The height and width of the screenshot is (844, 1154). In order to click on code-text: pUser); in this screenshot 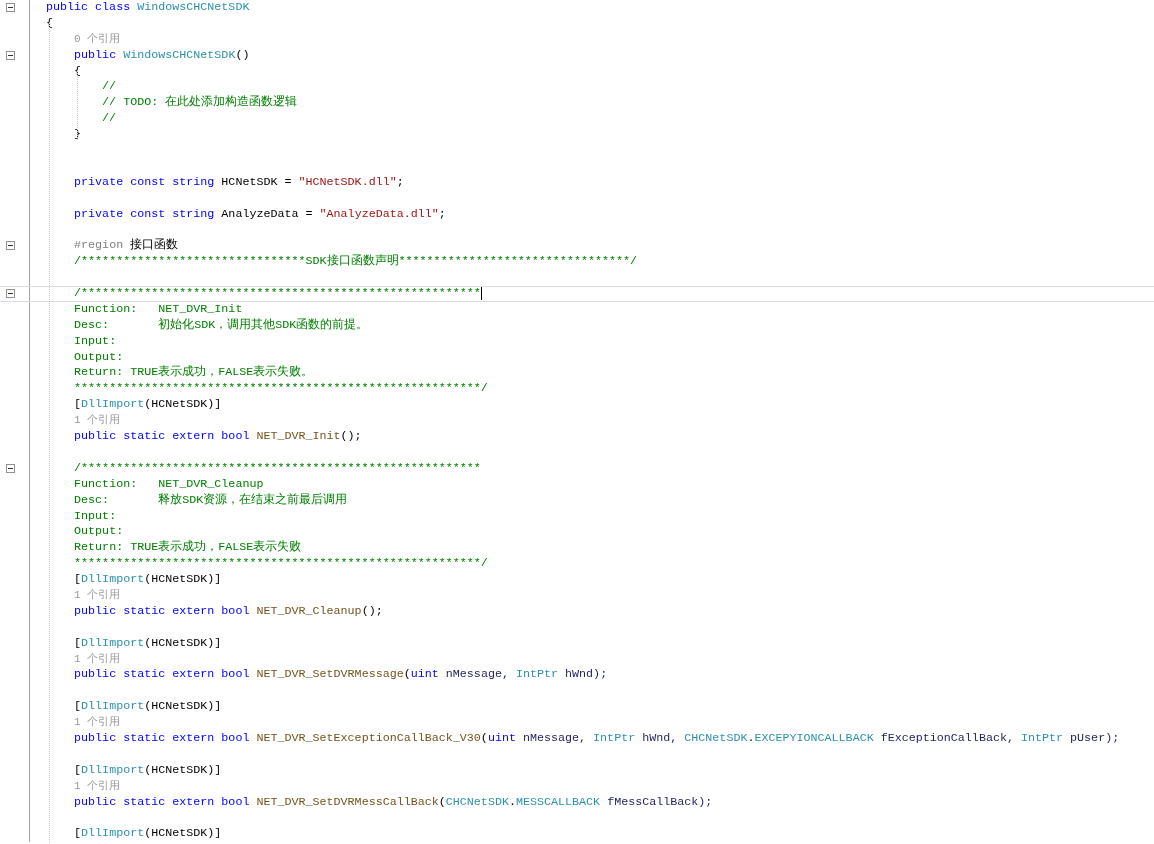, I will do `click(1095, 738)`.